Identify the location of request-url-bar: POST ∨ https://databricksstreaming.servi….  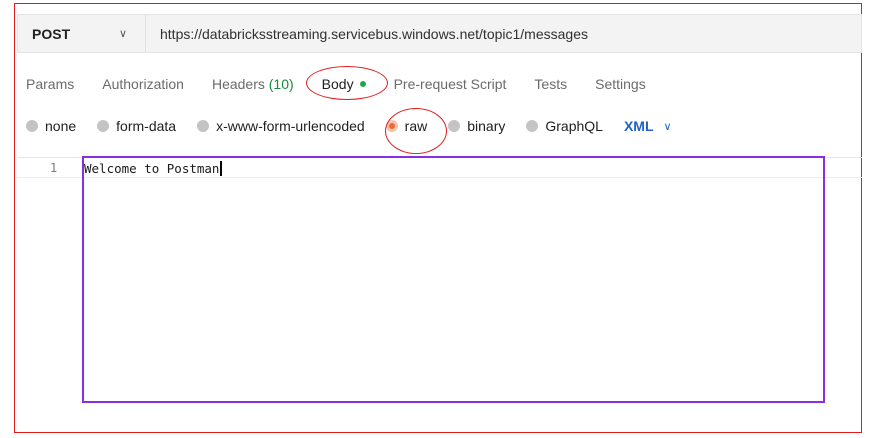
(439, 33).